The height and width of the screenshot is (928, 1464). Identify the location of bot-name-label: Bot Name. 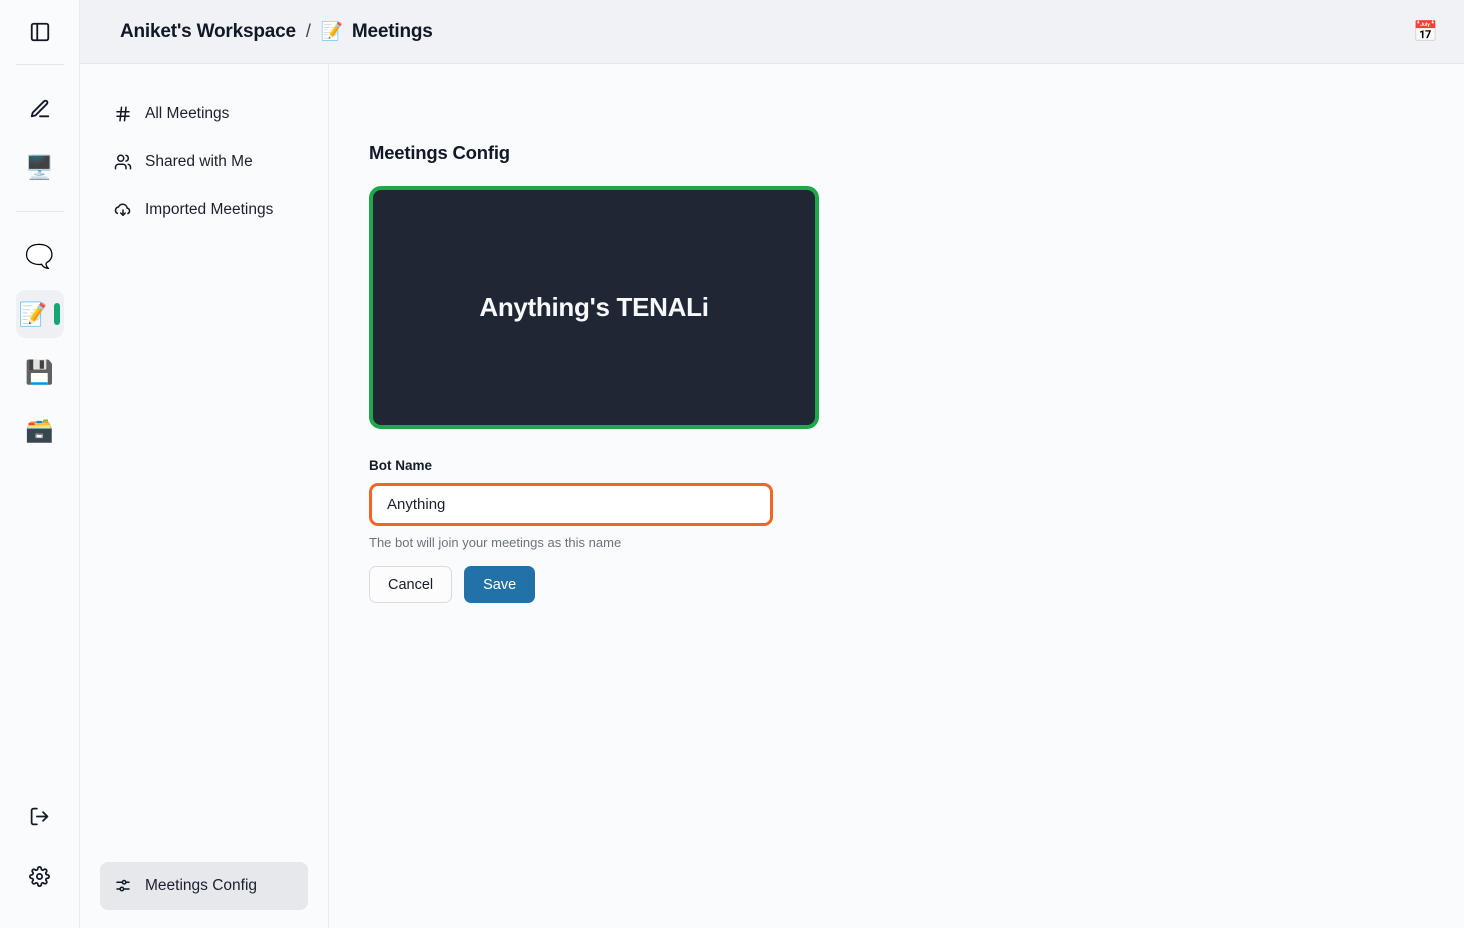
(401, 465).